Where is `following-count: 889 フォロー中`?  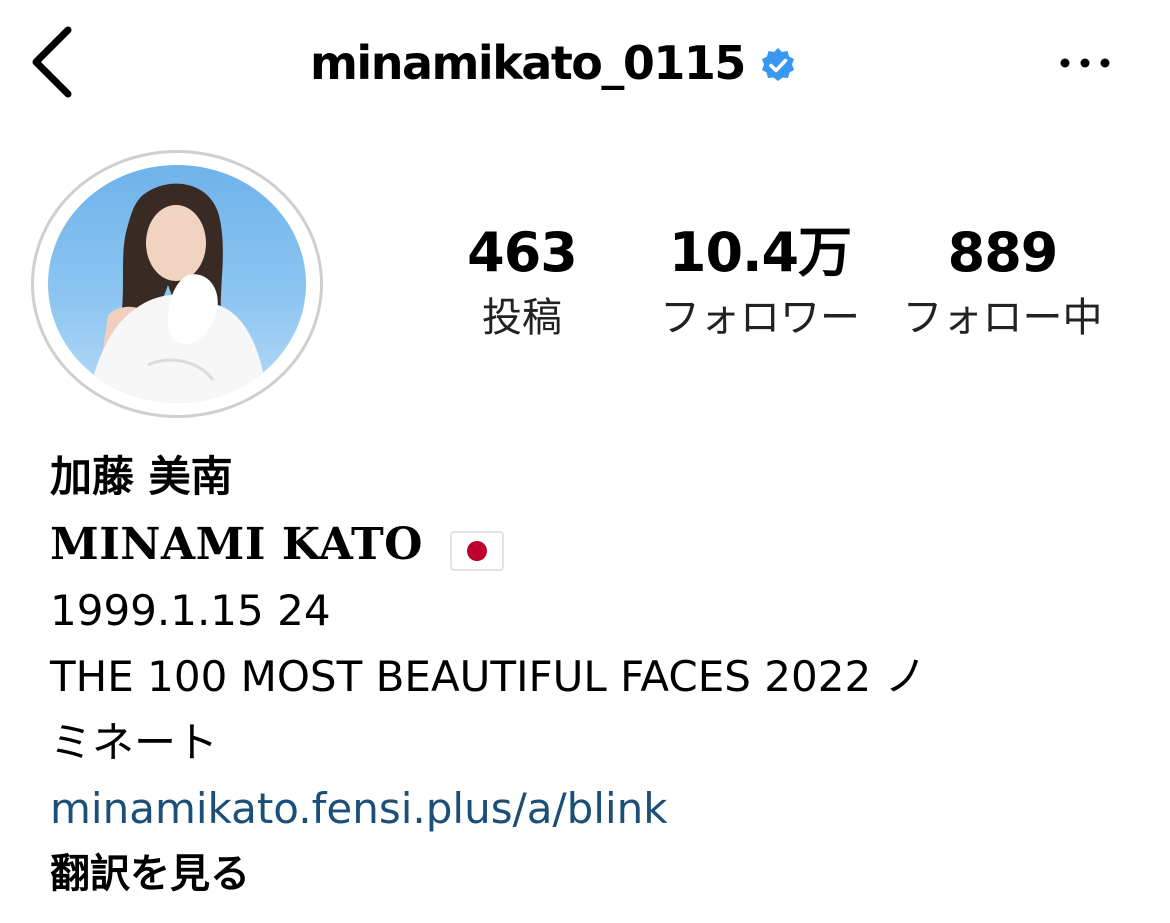
following-count: 889 フォロー中 is located at coordinates (1002, 283).